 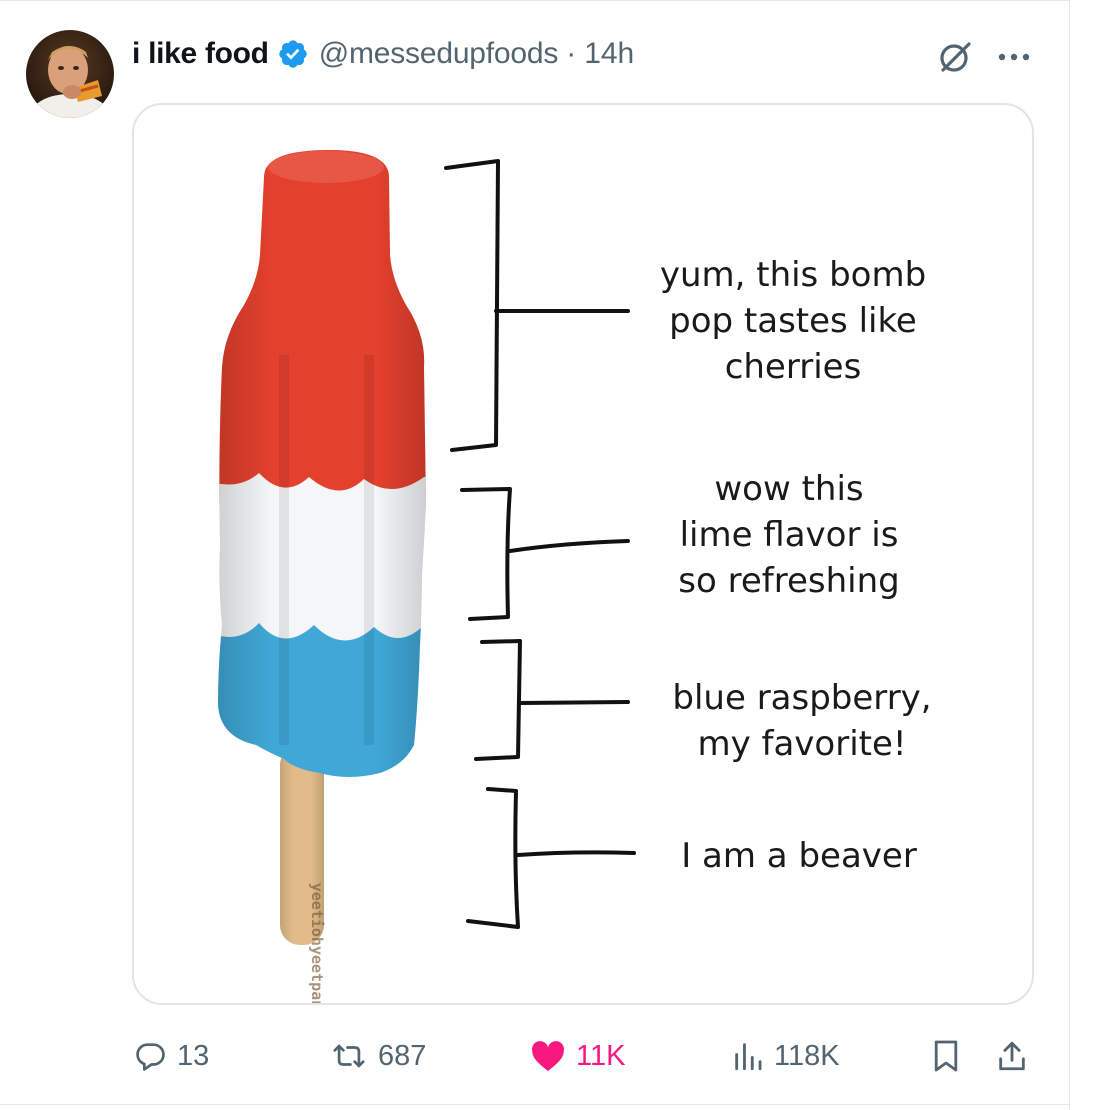 What do you see at coordinates (402, 1055) in the screenshot?
I see `repost-count: 687` at bounding box center [402, 1055].